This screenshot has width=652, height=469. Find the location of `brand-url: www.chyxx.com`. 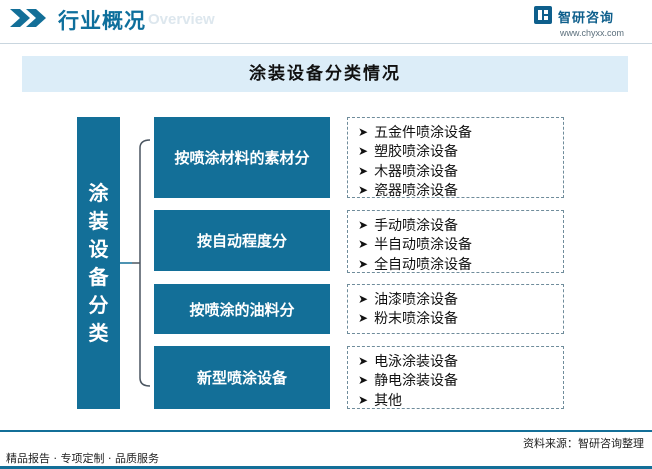

brand-url: www.chyxx.com is located at coordinates (592, 33).